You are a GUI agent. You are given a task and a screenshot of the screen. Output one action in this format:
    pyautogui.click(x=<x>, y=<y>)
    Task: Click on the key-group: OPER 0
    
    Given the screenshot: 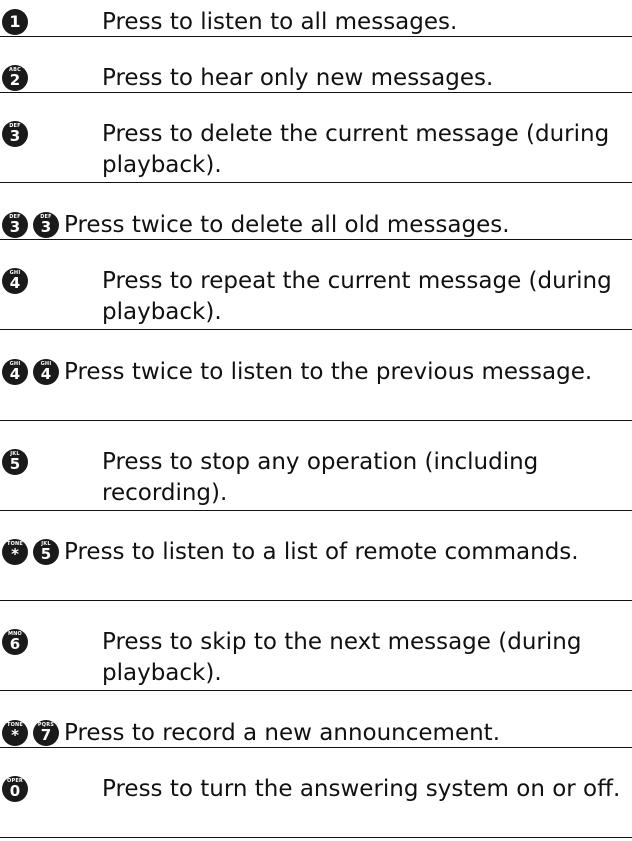 What is the action you would take?
    pyautogui.click(x=17, y=789)
    